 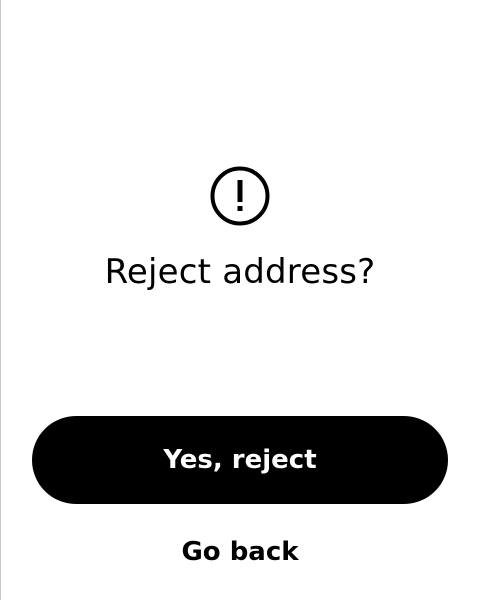 What do you see at coordinates (240, 196) in the screenshot?
I see `exclamation-circle-icon` at bounding box center [240, 196].